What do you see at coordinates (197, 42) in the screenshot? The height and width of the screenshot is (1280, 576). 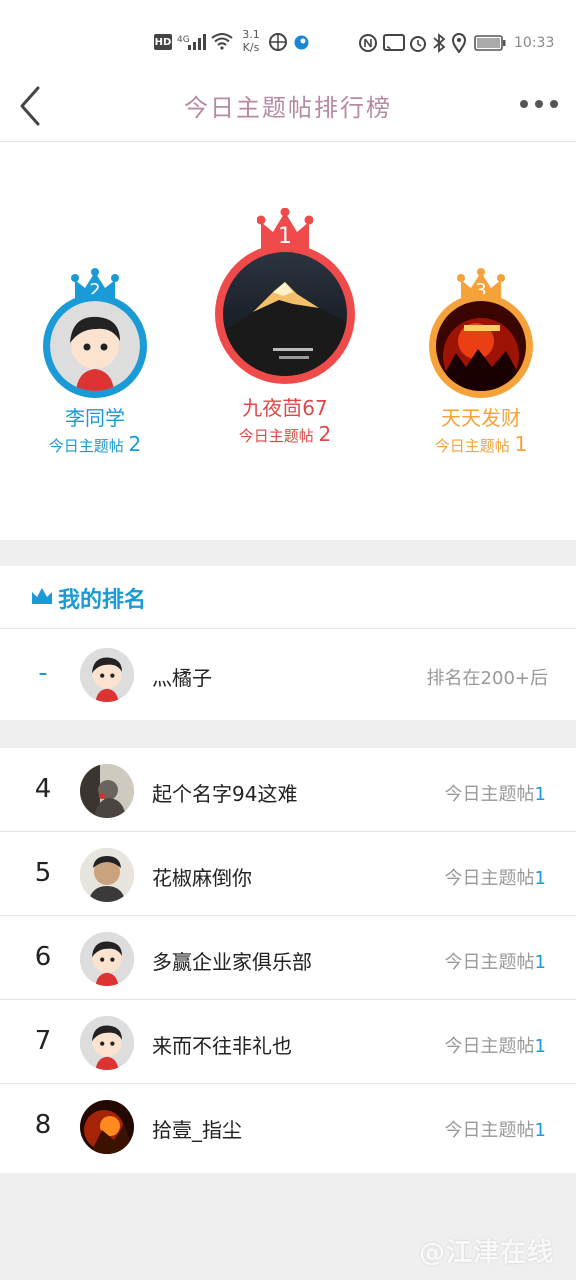 I see `signal-icon` at bounding box center [197, 42].